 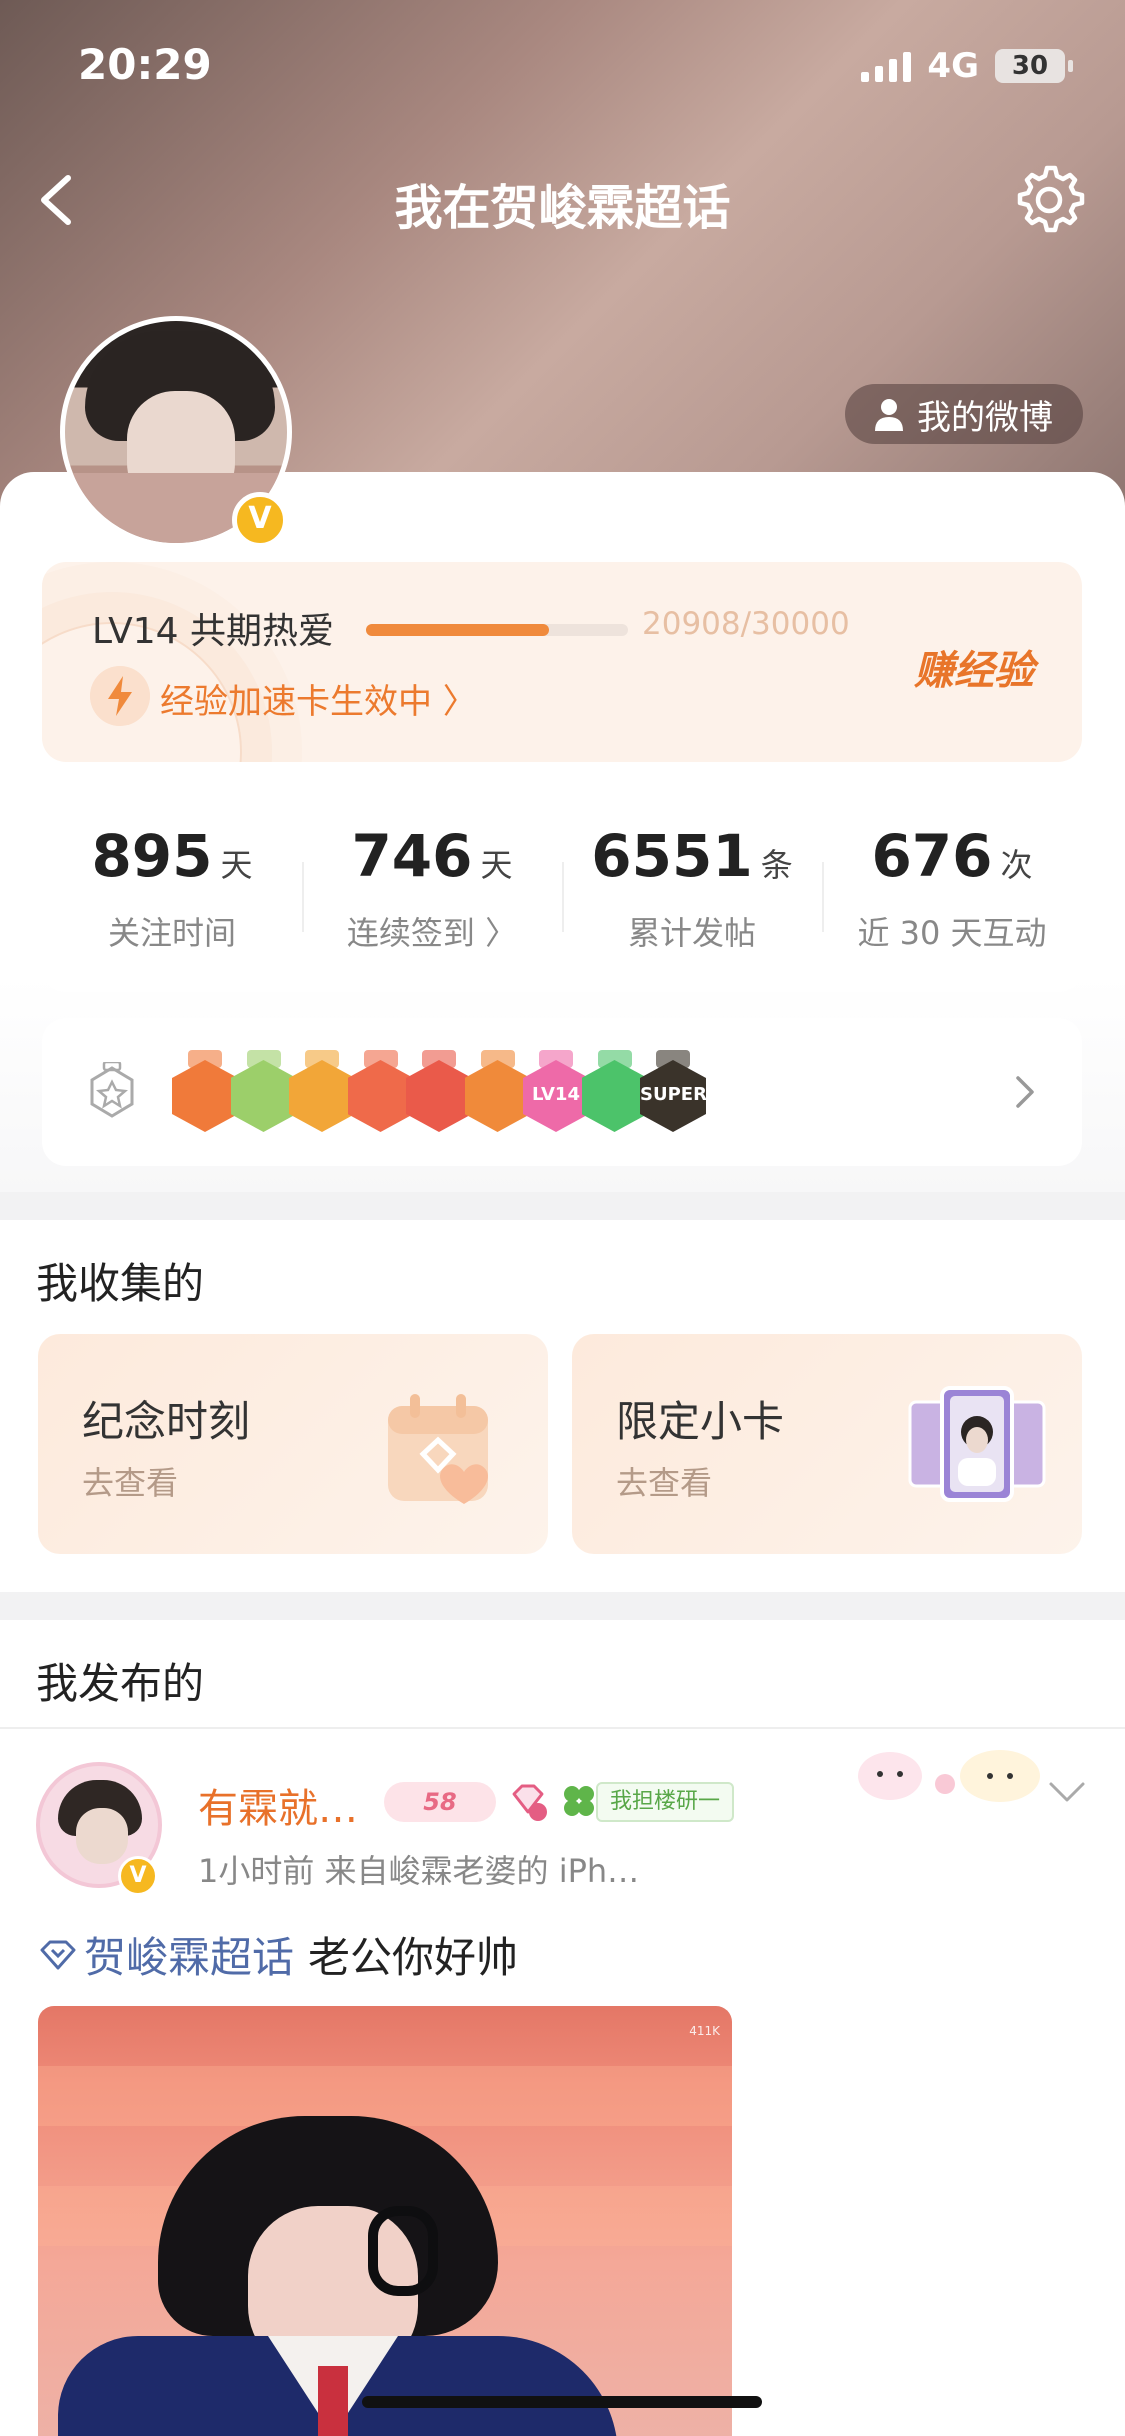 I want to click on stat-label: 关注时间, so click(x=171, y=933).